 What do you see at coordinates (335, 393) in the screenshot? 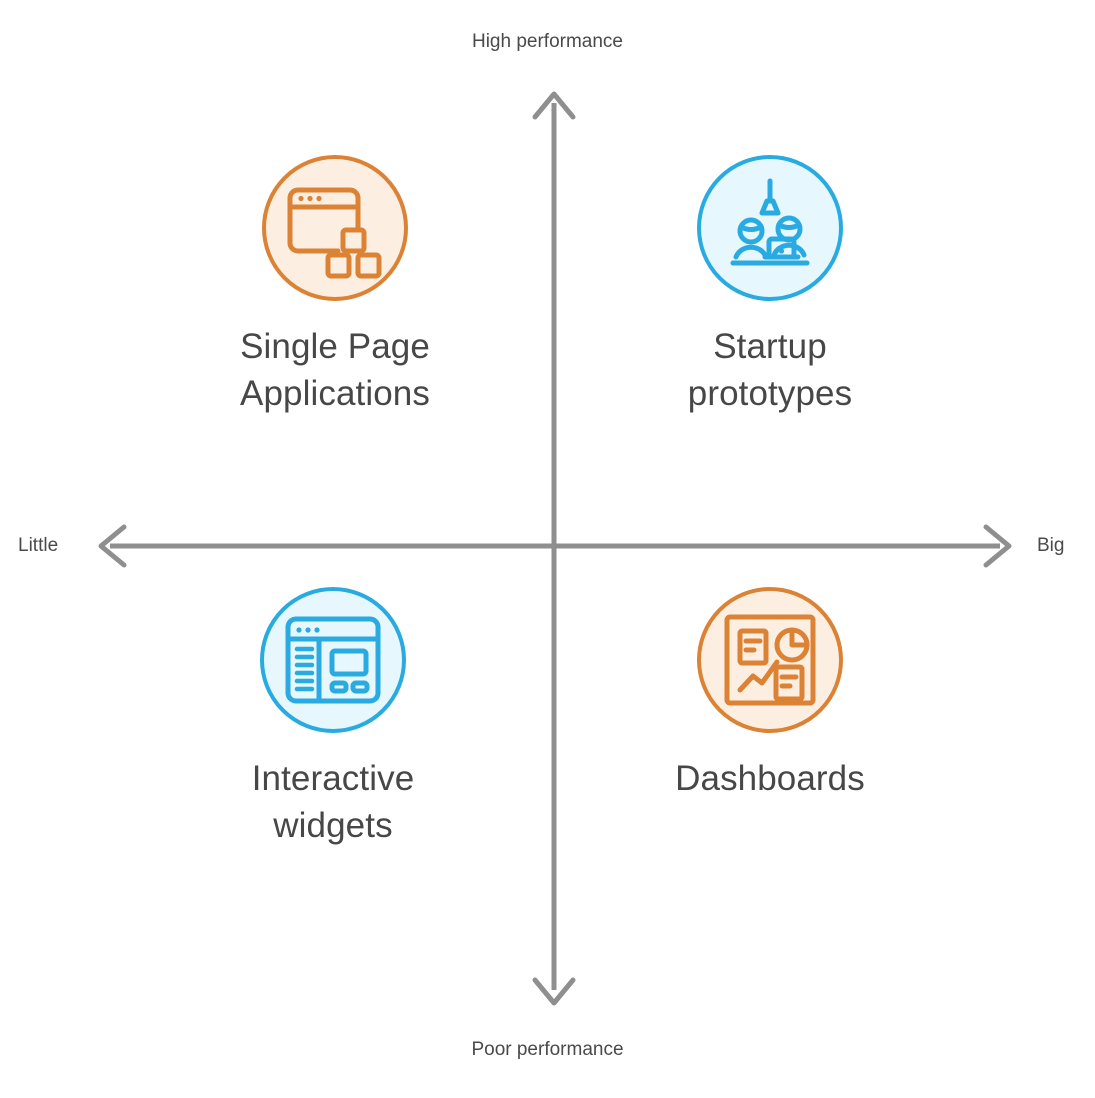
I see `quadrant-label-line2: Applications` at bounding box center [335, 393].